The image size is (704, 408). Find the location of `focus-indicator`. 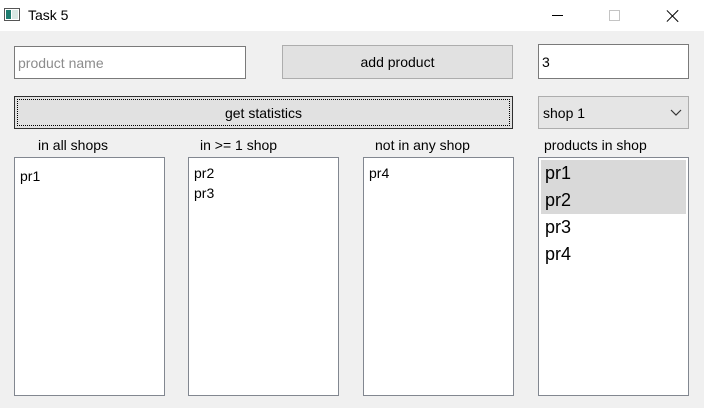

focus-indicator is located at coordinates (263, 112).